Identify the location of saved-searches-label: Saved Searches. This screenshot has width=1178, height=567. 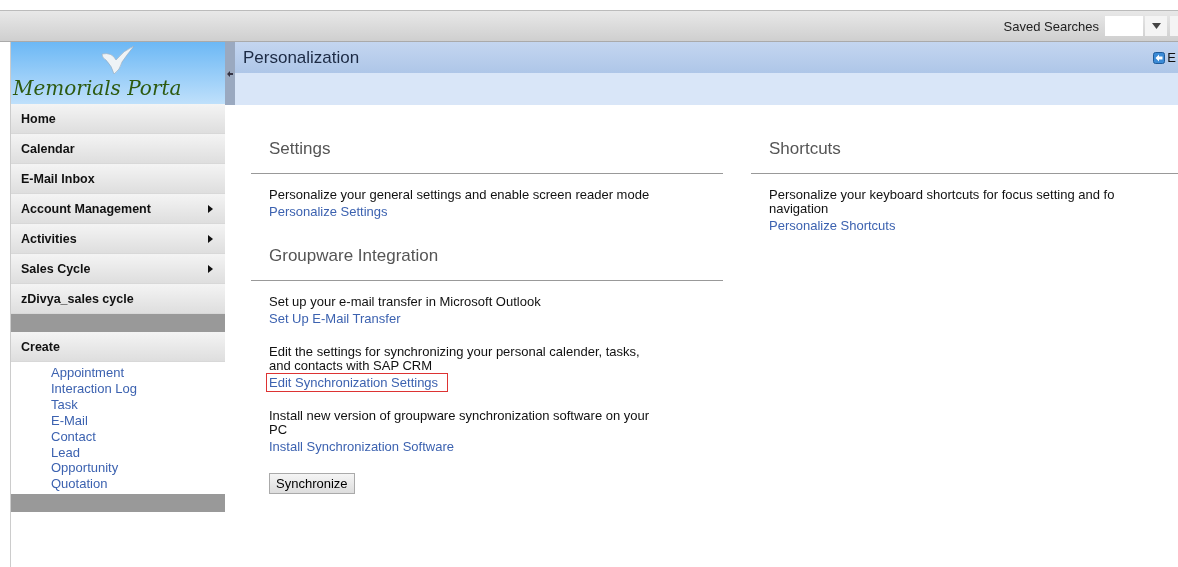
(1051, 26).